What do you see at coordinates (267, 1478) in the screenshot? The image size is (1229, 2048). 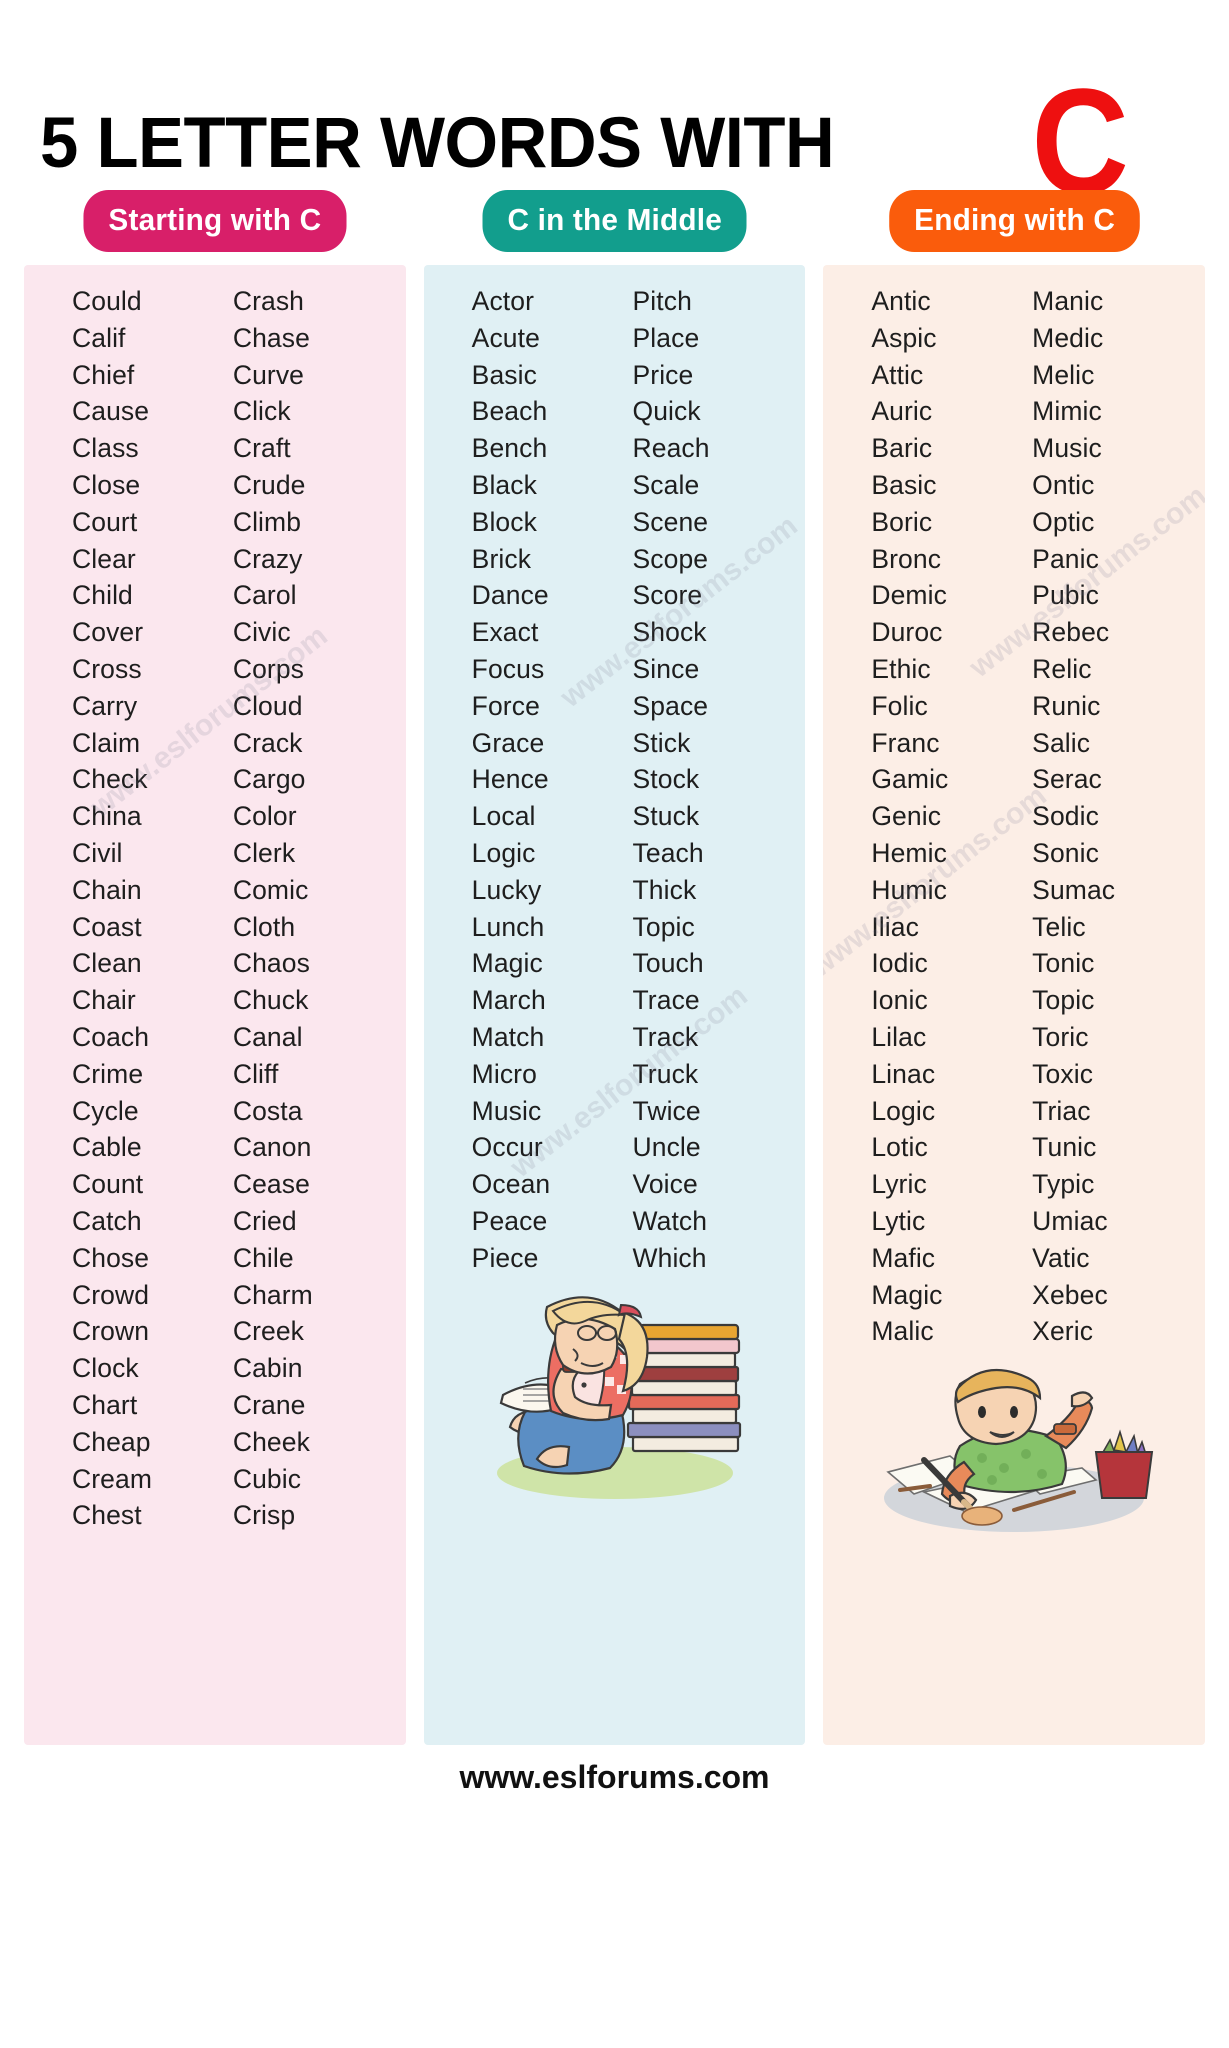 I see `word-item: Cubic` at bounding box center [267, 1478].